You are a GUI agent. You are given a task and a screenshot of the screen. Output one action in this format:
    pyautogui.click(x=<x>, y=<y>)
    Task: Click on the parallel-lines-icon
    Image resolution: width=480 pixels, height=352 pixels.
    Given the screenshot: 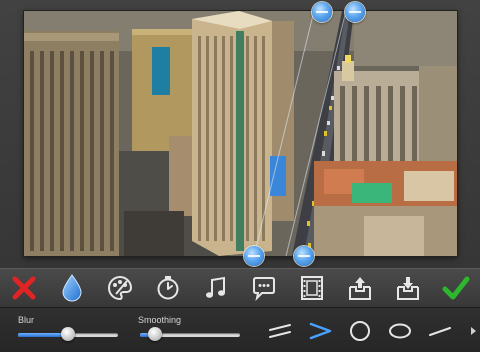 What is the action you would take?
    pyautogui.click(x=280, y=331)
    